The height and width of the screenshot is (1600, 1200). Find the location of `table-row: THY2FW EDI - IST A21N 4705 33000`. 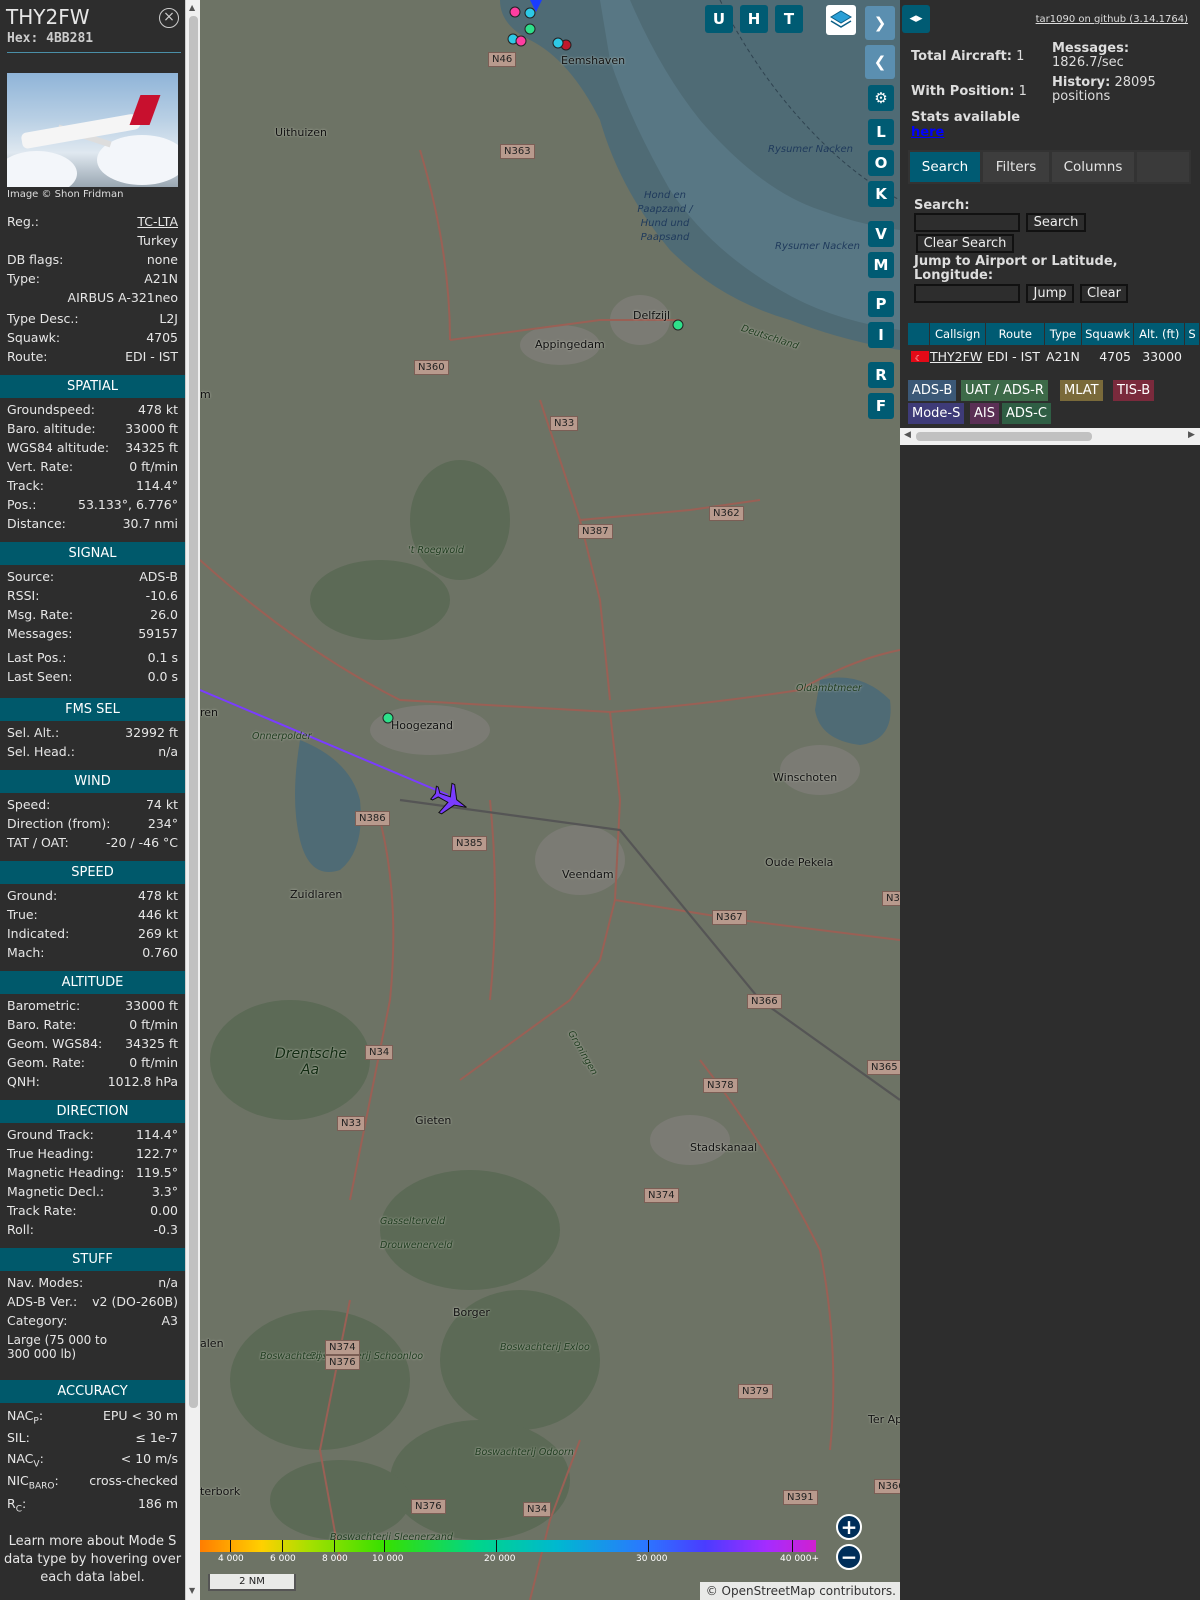

table-row: THY2FW EDI - IST A21N 4705 33000 is located at coordinates (1054, 358).